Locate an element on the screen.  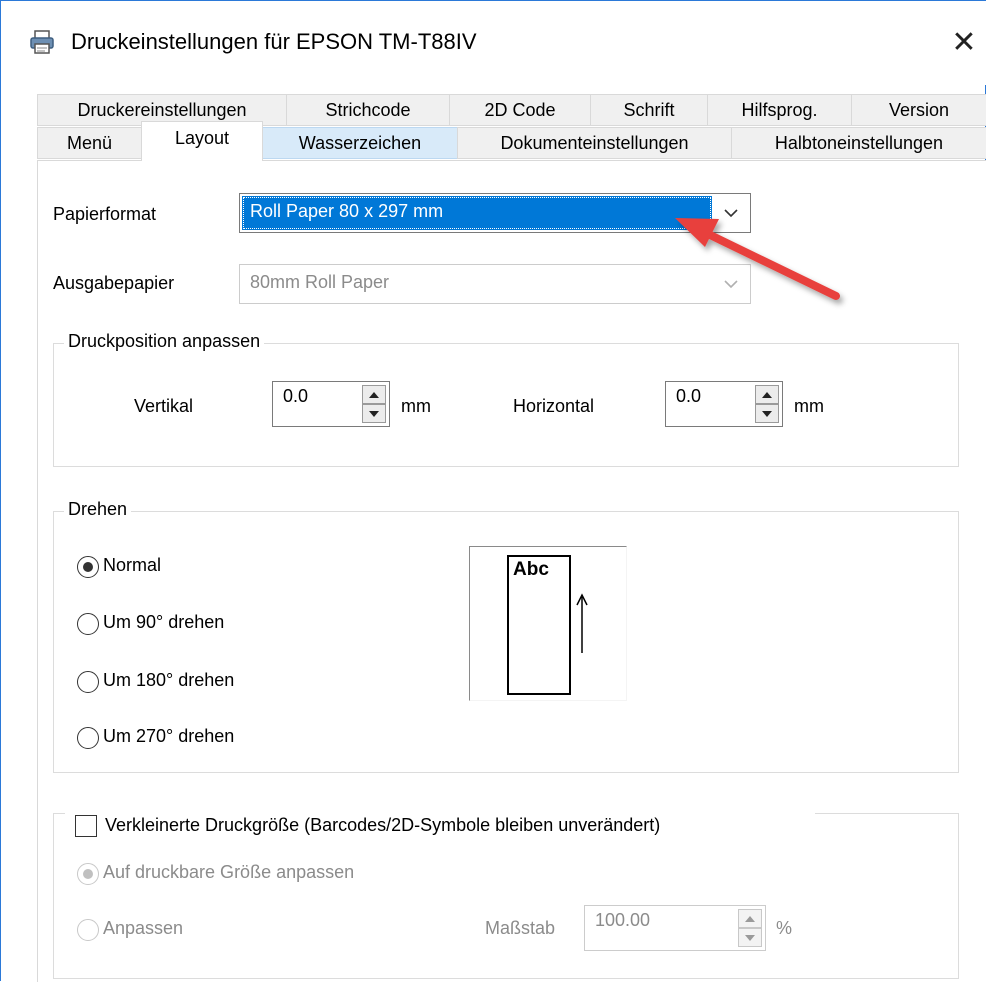
paper-format-value: Roll Paper 80 x 297 mm is located at coordinates (477, 213).